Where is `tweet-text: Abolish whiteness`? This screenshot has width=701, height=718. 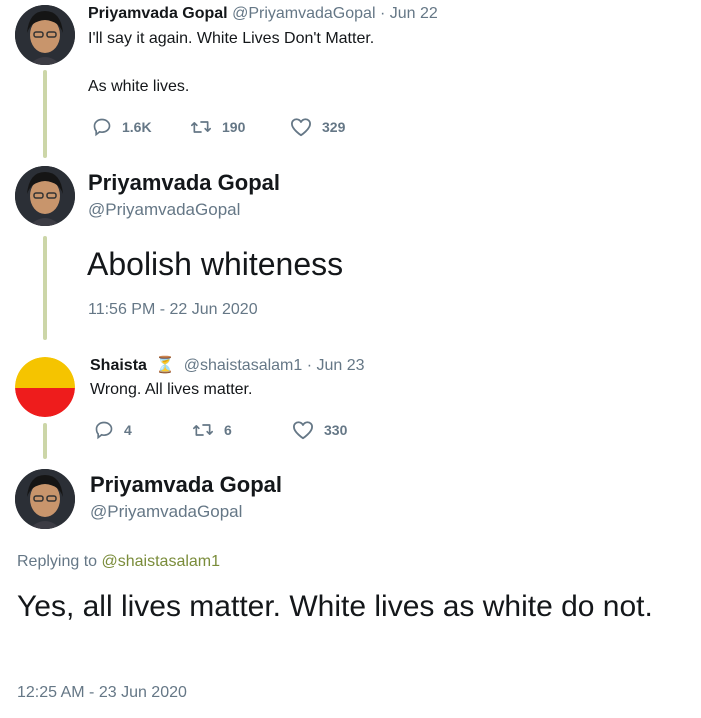 tweet-text: Abolish whiteness is located at coordinates (215, 264).